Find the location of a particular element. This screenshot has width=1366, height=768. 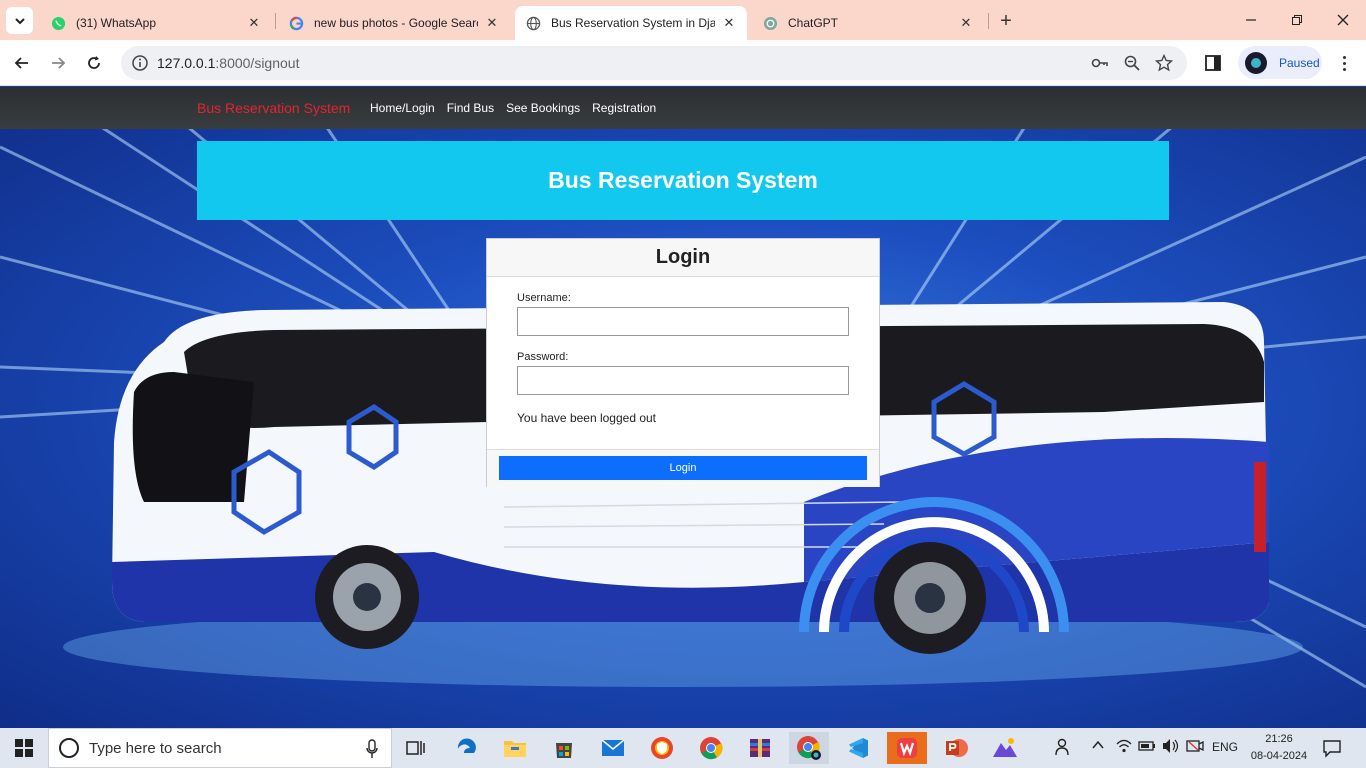

nav-link-registration: Registration is located at coordinates (624, 108).